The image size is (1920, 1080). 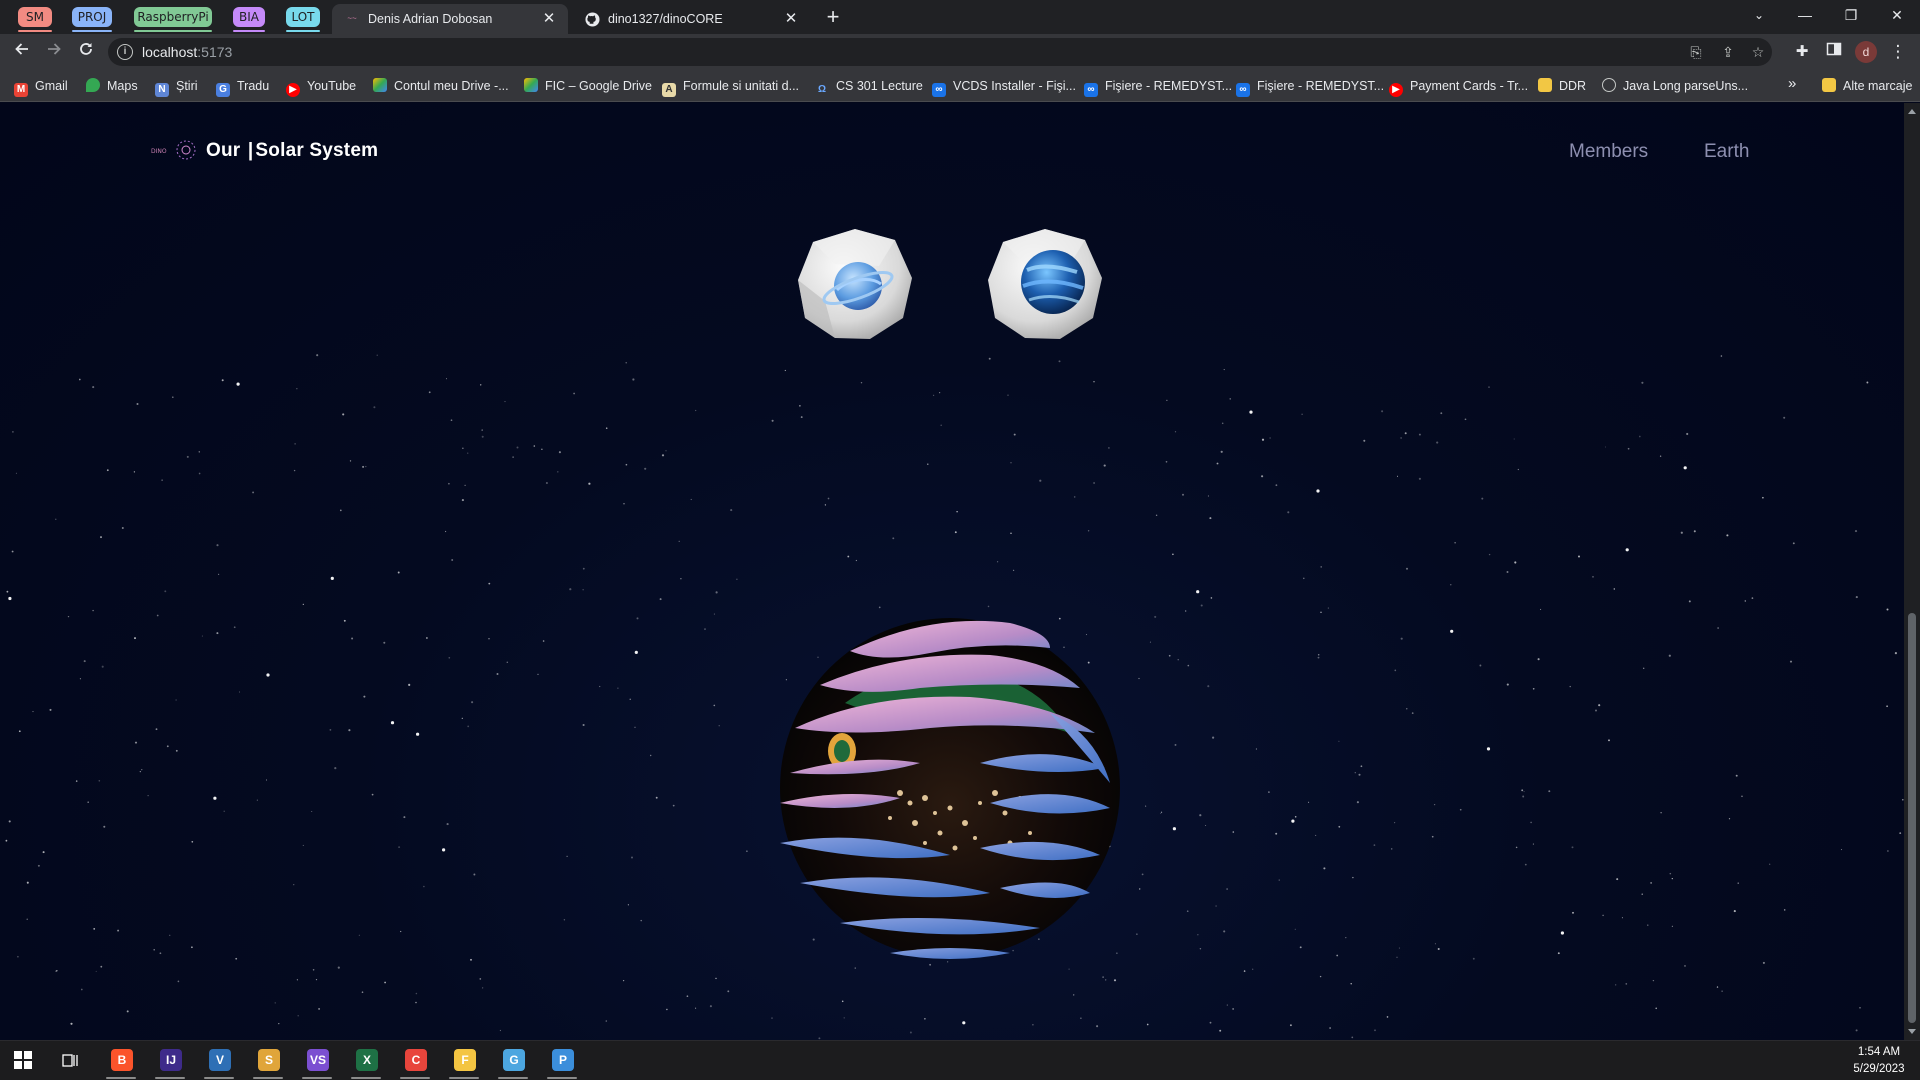 I want to click on forward-button, so click(x=54, y=52).